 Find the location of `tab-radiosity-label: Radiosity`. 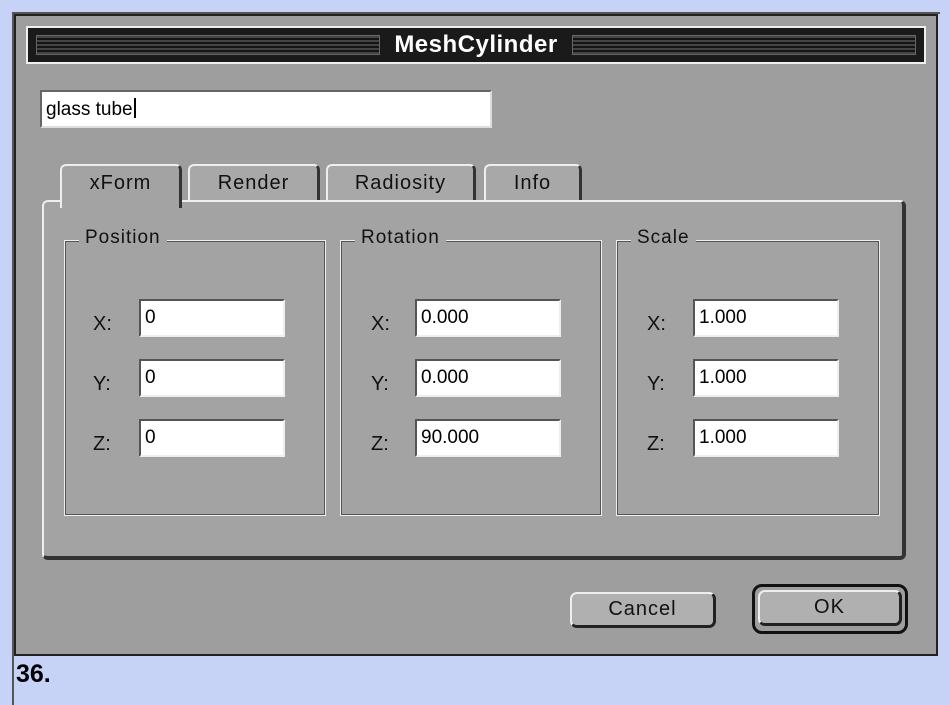

tab-radiosity-label: Radiosity is located at coordinates (400, 183).